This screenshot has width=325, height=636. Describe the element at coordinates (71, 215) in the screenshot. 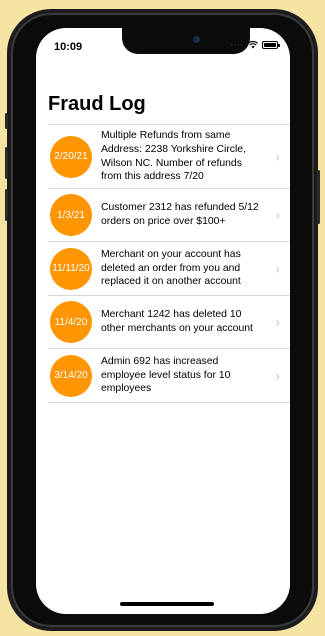

I see `date-badge: 1/3/21` at that location.